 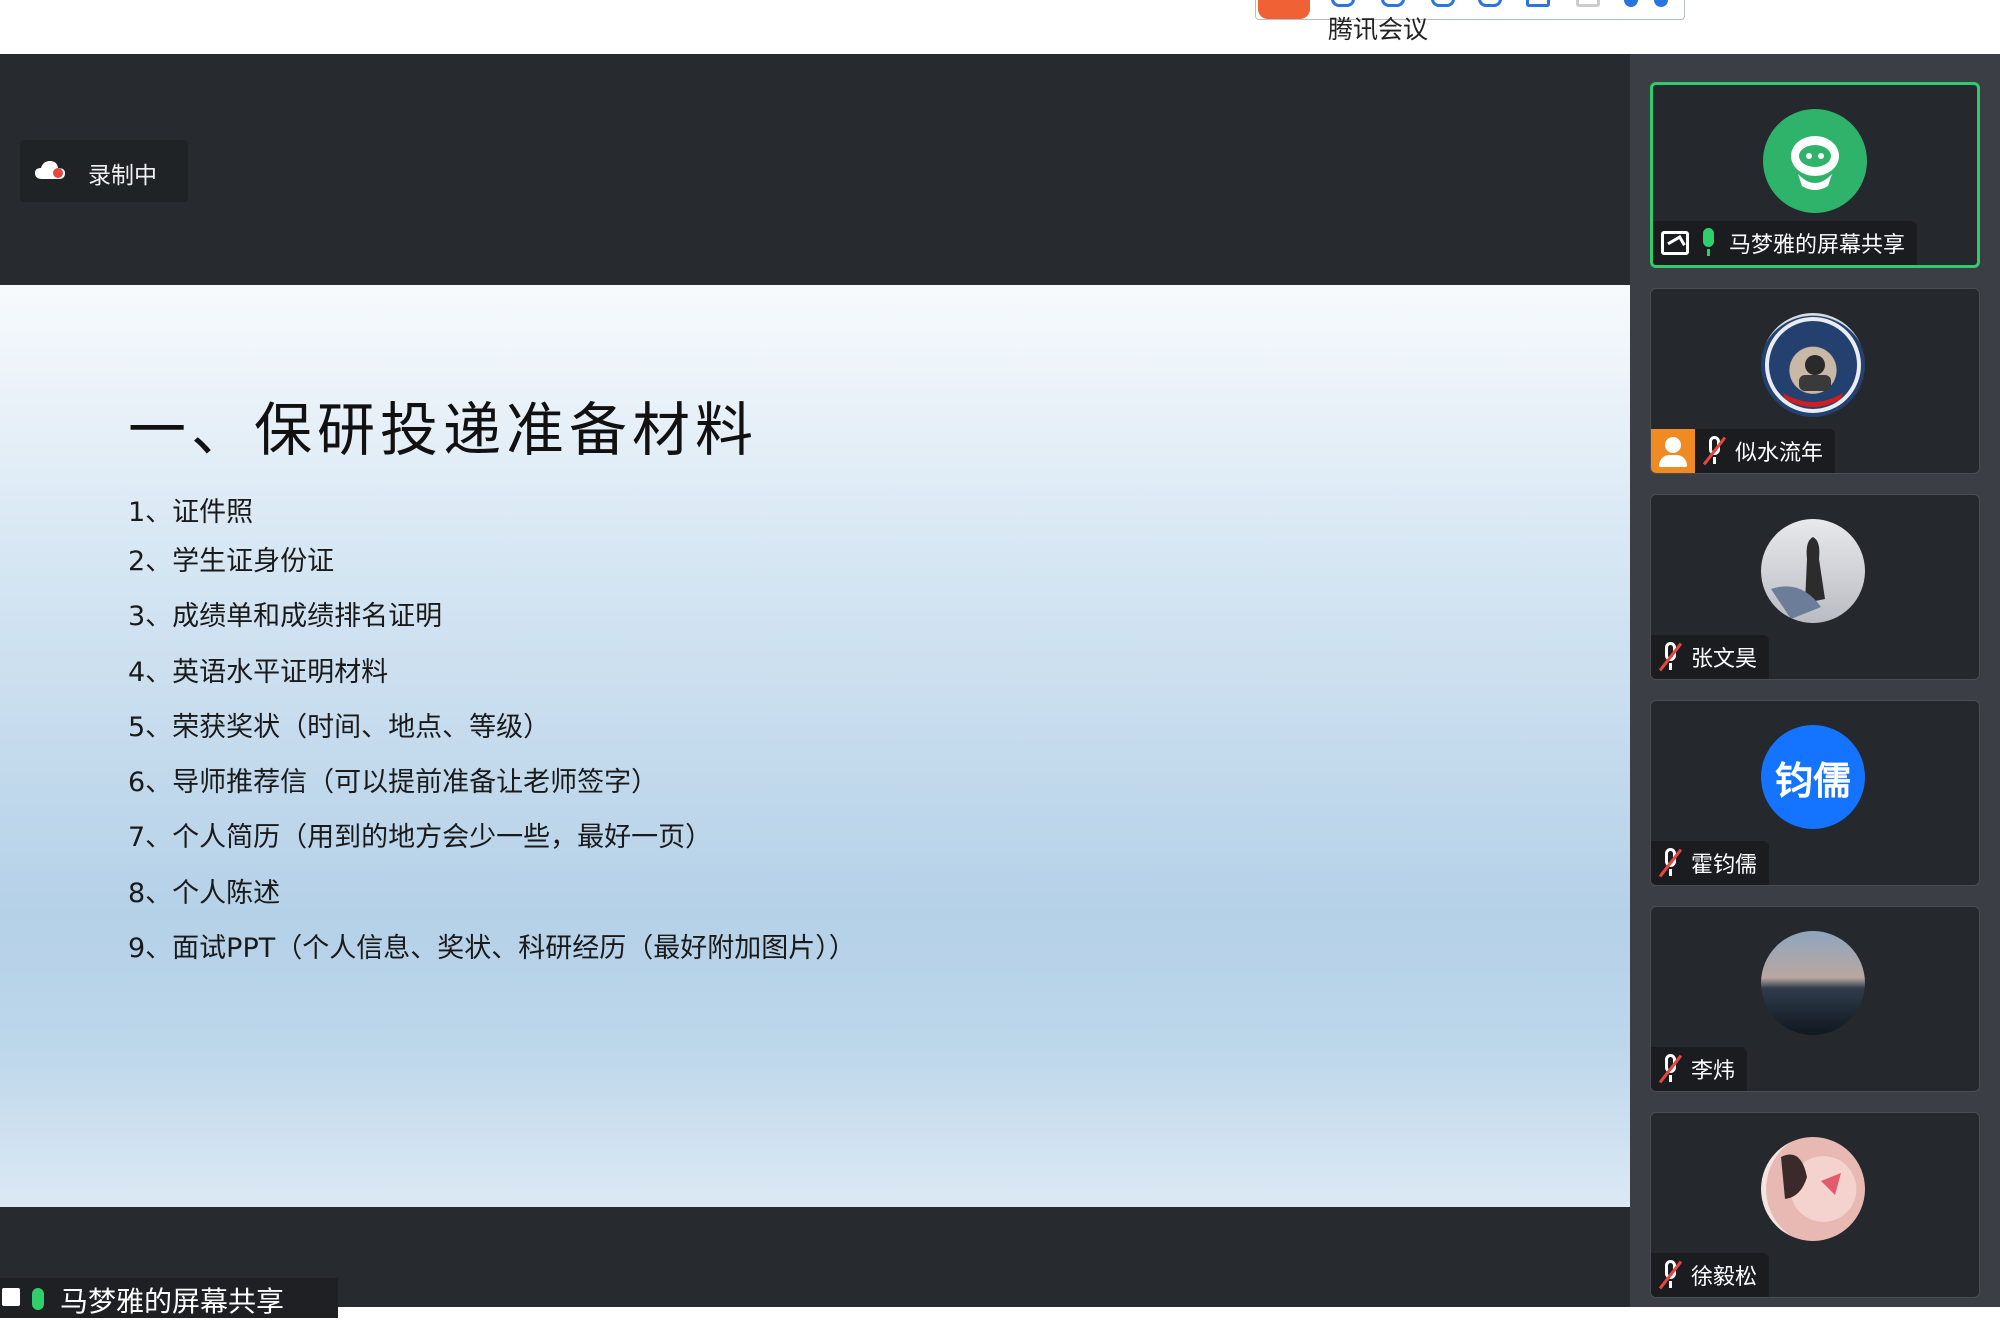 What do you see at coordinates (1779, 453) in the screenshot?
I see `participant-name: 似水流年` at bounding box center [1779, 453].